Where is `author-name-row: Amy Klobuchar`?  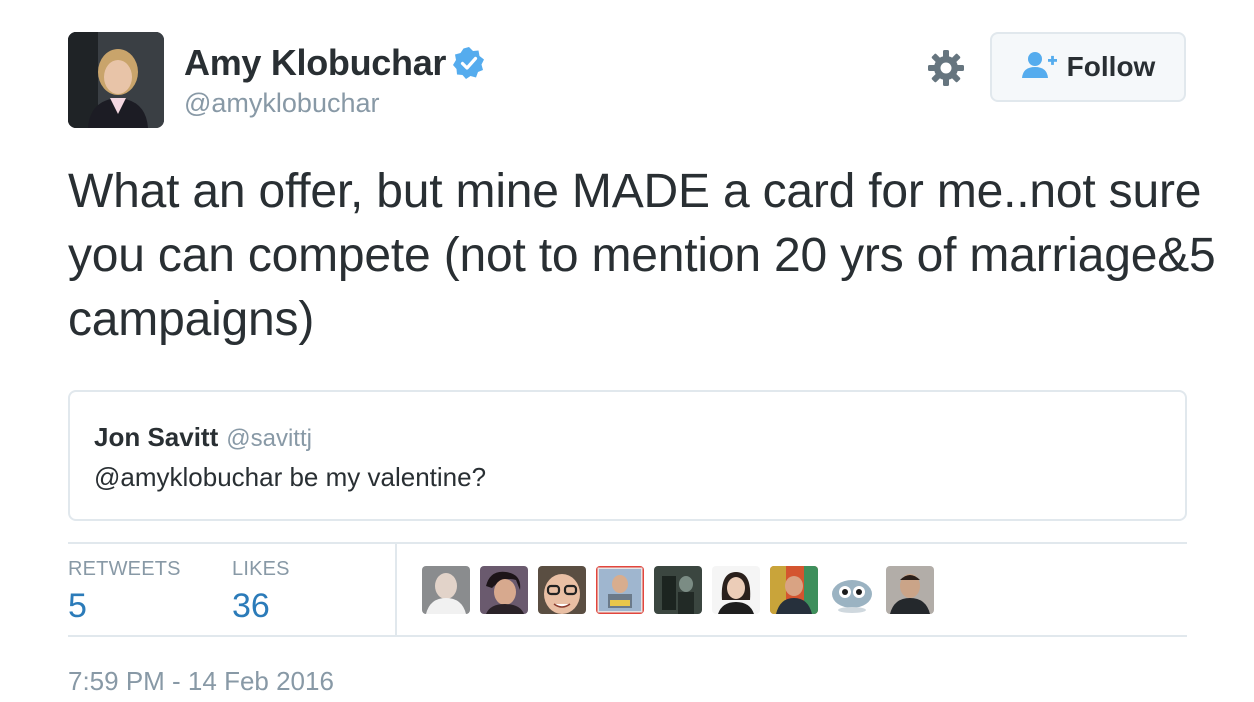
author-name-row: Amy Klobuchar is located at coordinates (335, 63).